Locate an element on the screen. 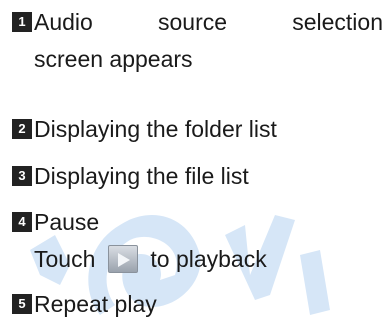  item-number-badge: 4 is located at coordinates (22, 222).